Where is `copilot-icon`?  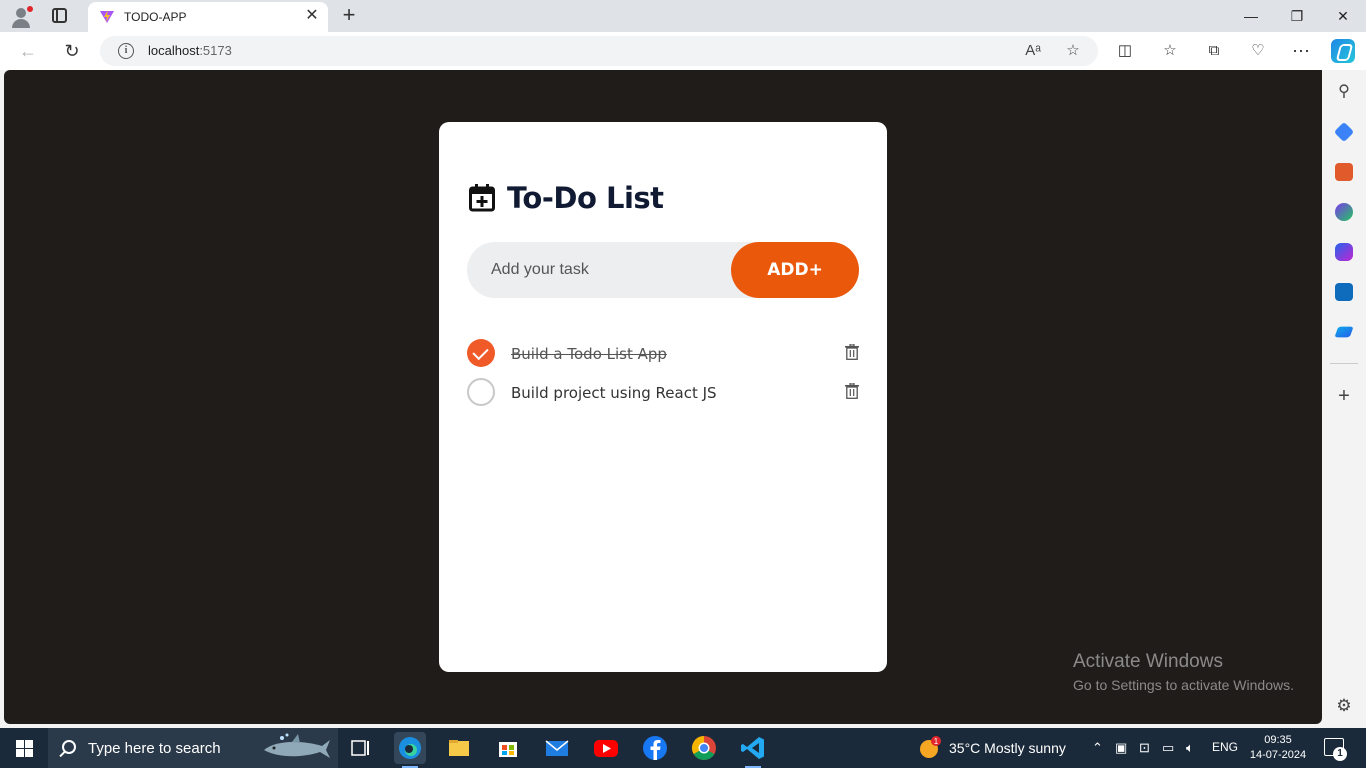 copilot-icon is located at coordinates (1343, 51).